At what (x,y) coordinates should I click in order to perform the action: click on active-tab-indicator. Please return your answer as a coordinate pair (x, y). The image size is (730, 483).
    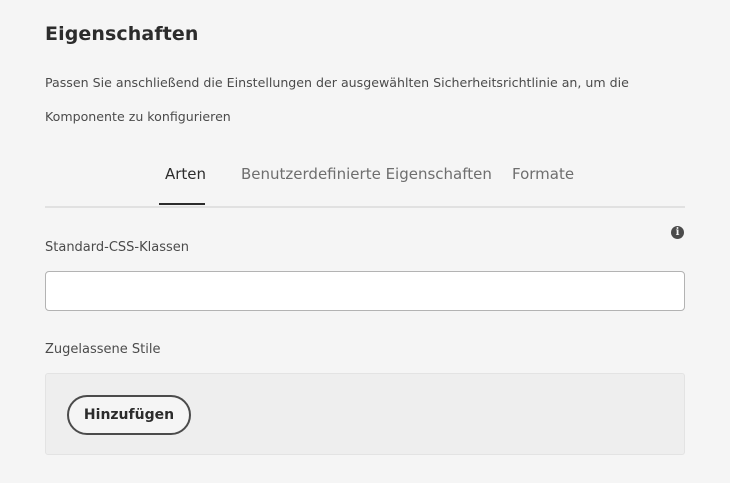
    Looking at the image, I should click on (182, 204).